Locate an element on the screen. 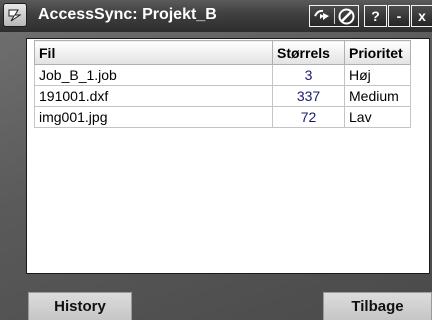 The width and height of the screenshot is (432, 320). column-header-size: Størrels is located at coordinates (308, 52).